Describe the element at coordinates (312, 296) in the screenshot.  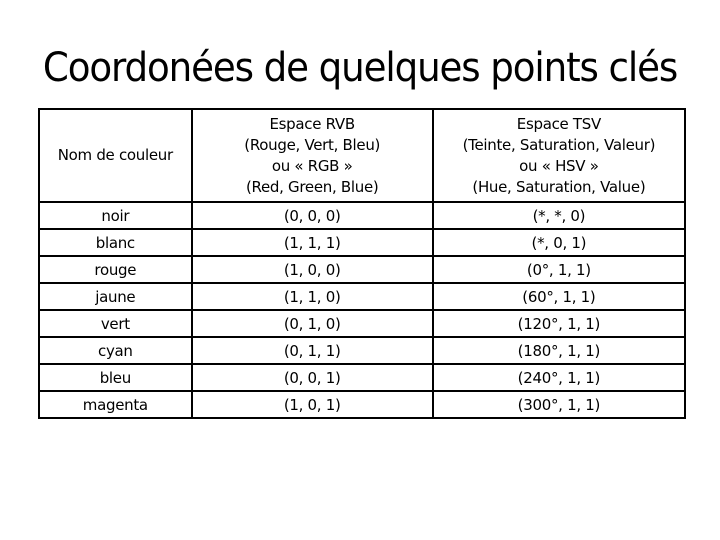
I see `rgb-value-cell: (1, 1, 0)` at that location.